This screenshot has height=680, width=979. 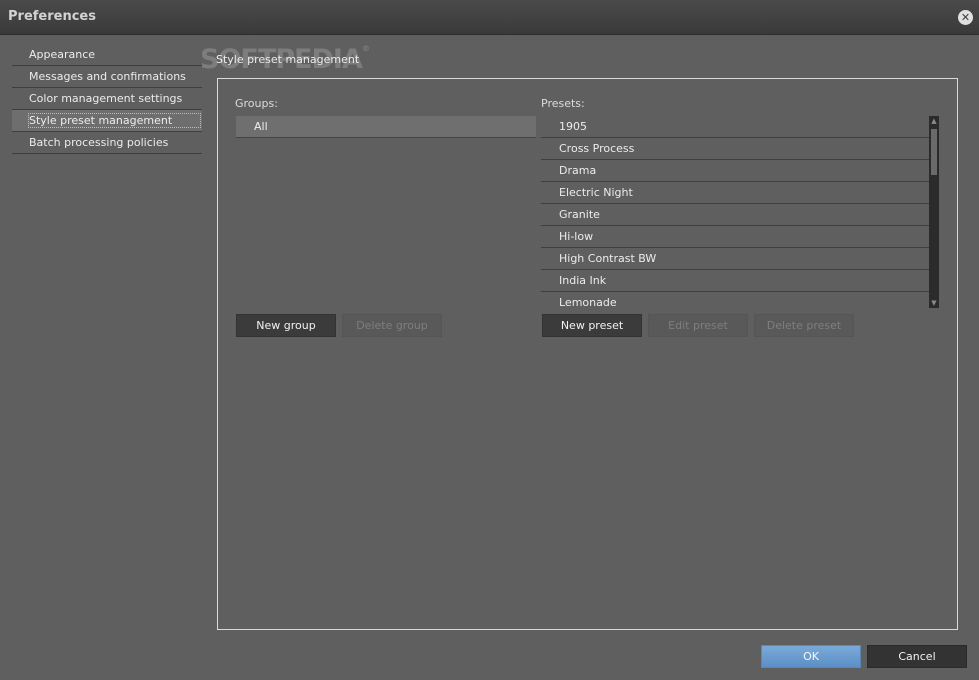 What do you see at coordinates (804, 325) in the screenshot?
I see `delete-preset-button: Delete preset` at bounding box center [804, 325].